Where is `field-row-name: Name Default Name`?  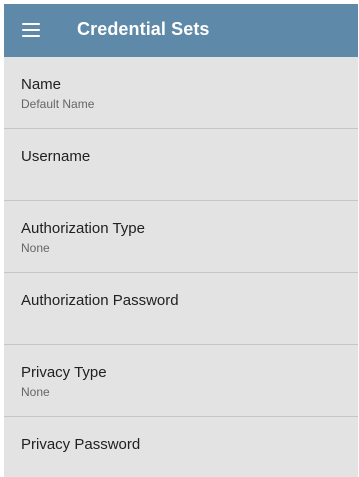
field-row-name: Name Default Name is located at coordinates (181, 93).